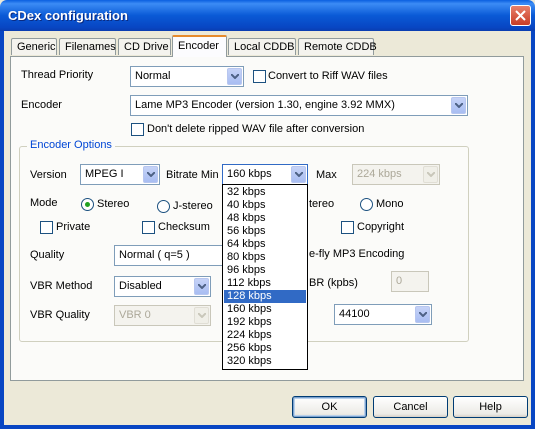 This screenshot has width=535, height=429. What do you see at coordinates (259, 76) in the screenshot?
I see `convert-riff-checkbox` at bounding box center [259, 76].